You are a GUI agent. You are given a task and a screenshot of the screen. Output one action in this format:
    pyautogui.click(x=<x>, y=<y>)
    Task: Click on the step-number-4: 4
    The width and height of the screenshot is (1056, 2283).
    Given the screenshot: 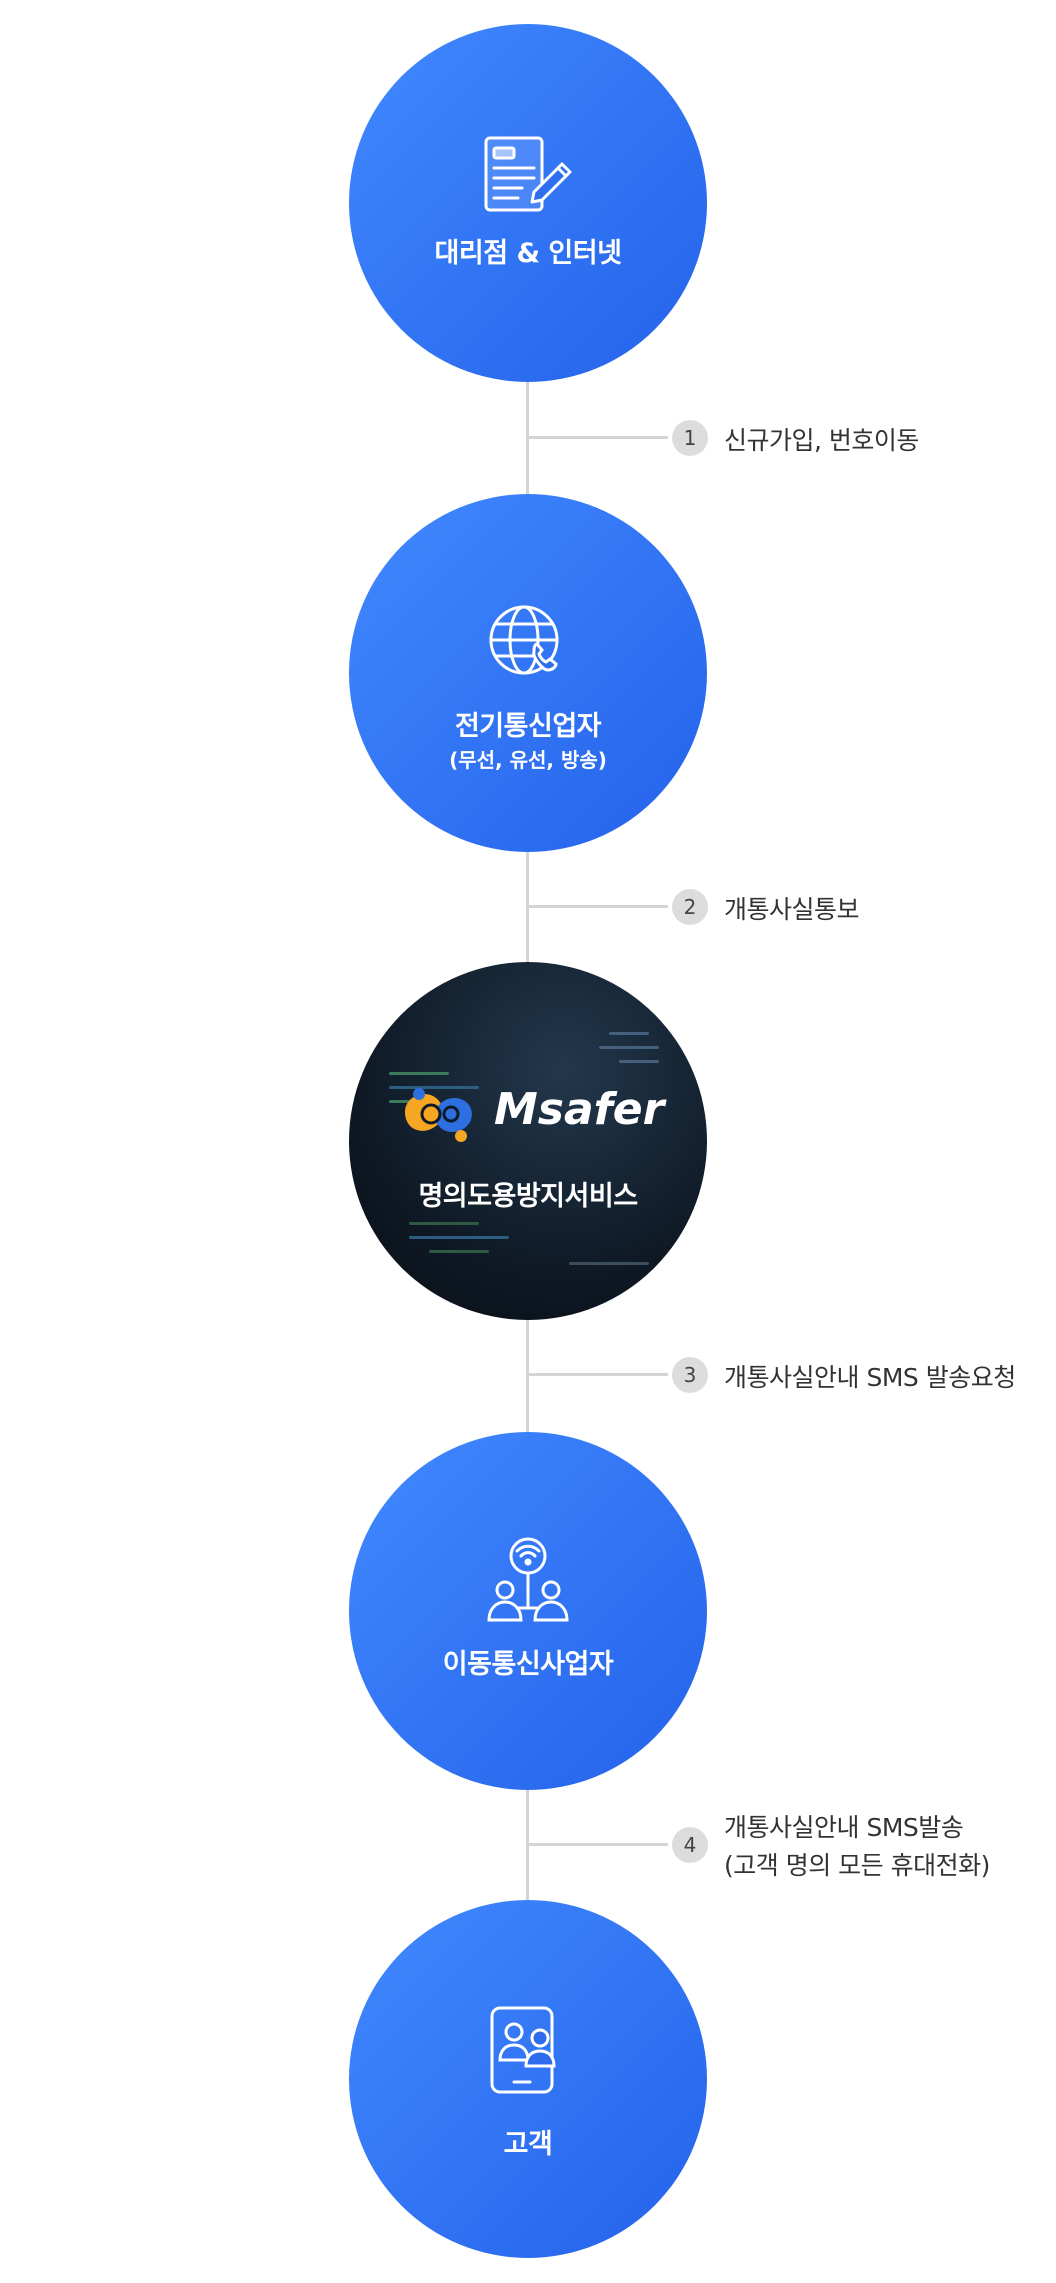 What is the action you would take?
    pyautogui.click(x=690, y=1845)
    